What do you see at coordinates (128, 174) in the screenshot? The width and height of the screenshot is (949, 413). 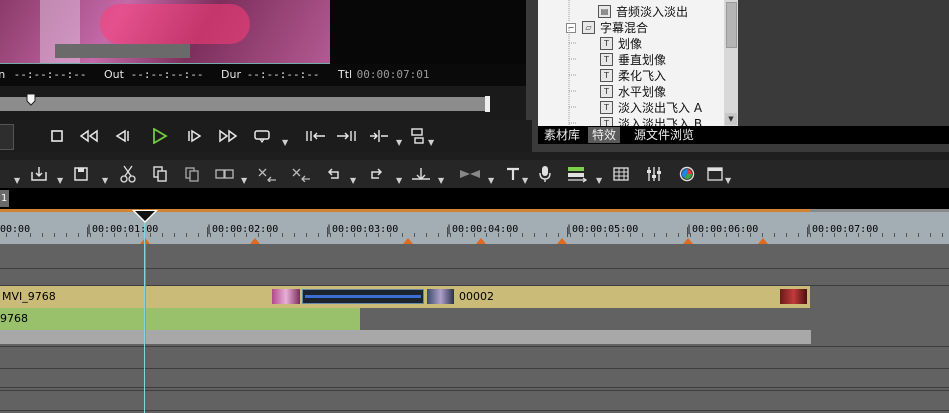 I see `cut-button` at bounding box center [128, 174].